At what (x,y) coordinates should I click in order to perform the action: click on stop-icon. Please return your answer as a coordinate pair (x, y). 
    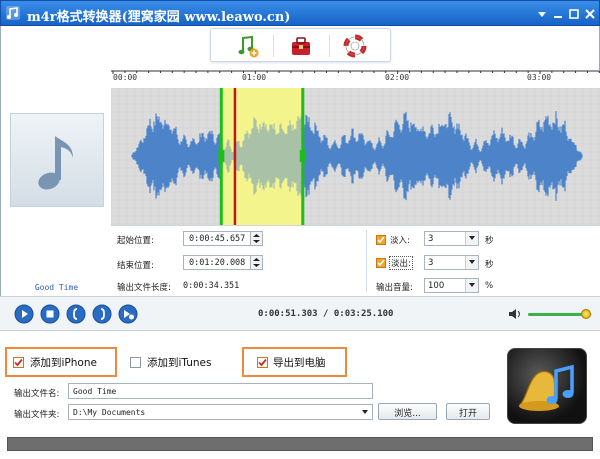
    Looking at the image, I should click on (50, 314).